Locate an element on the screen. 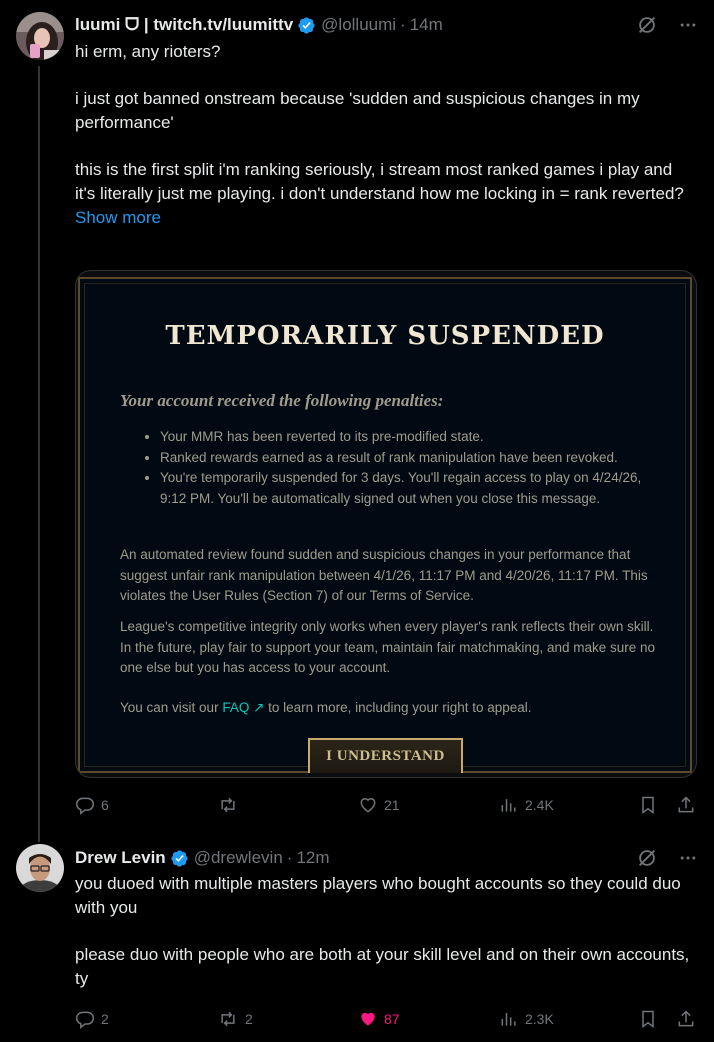  views-button: 2.3K is located at coordinates (526, 1019).